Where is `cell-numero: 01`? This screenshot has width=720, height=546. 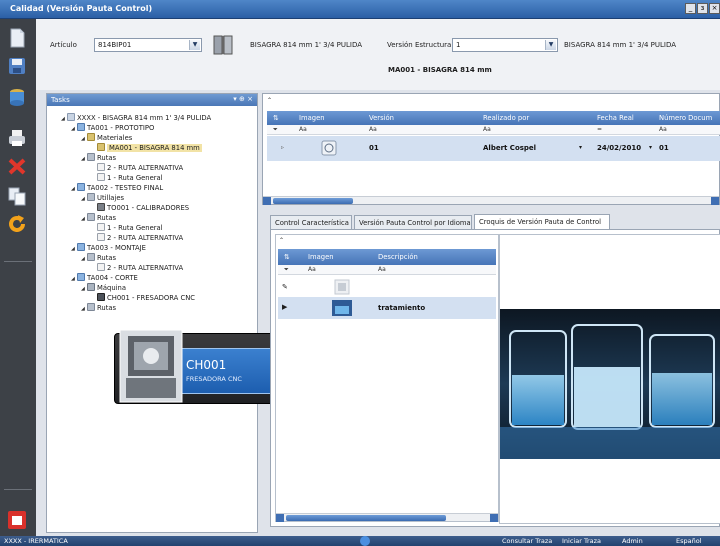 cell-numero: 01 is located at coordinates (664, 148).